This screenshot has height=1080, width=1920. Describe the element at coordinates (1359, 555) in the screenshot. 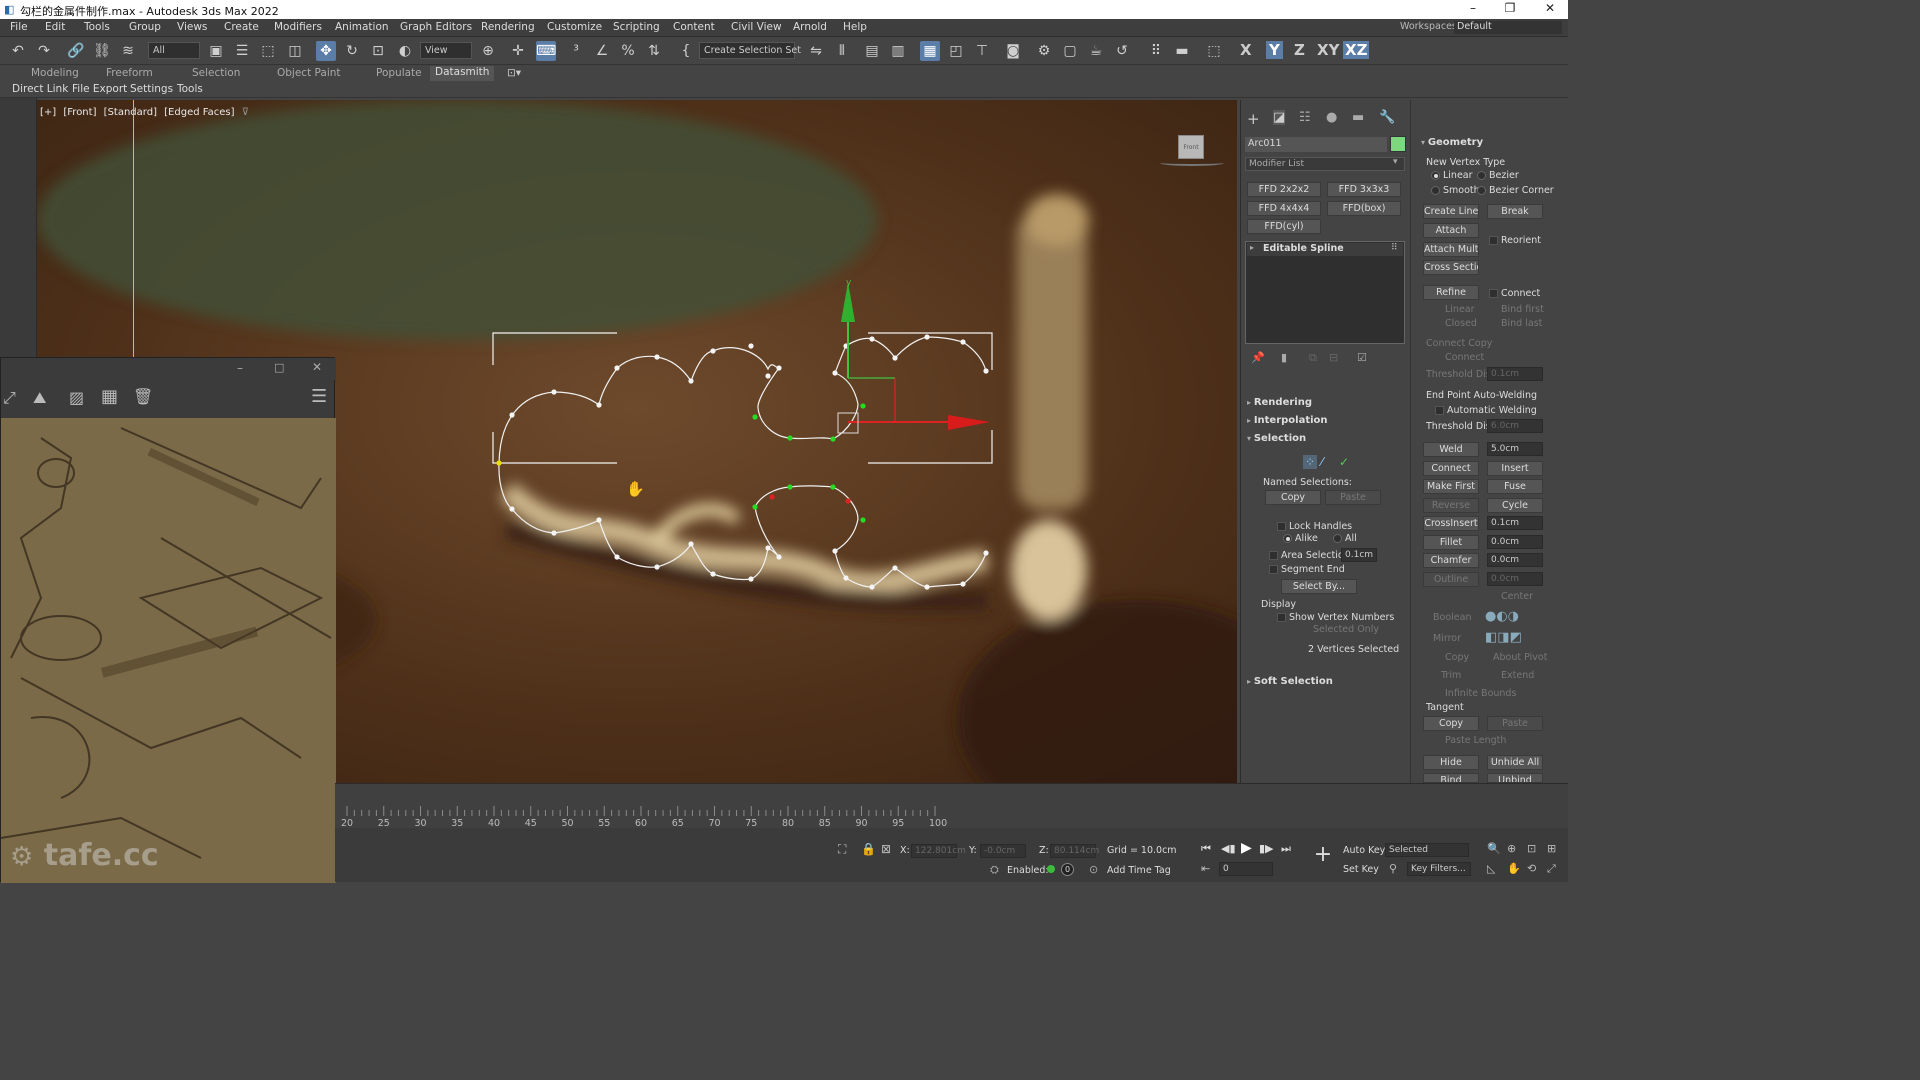

I see `area-selection-spinner: 0.1cm` at that location.